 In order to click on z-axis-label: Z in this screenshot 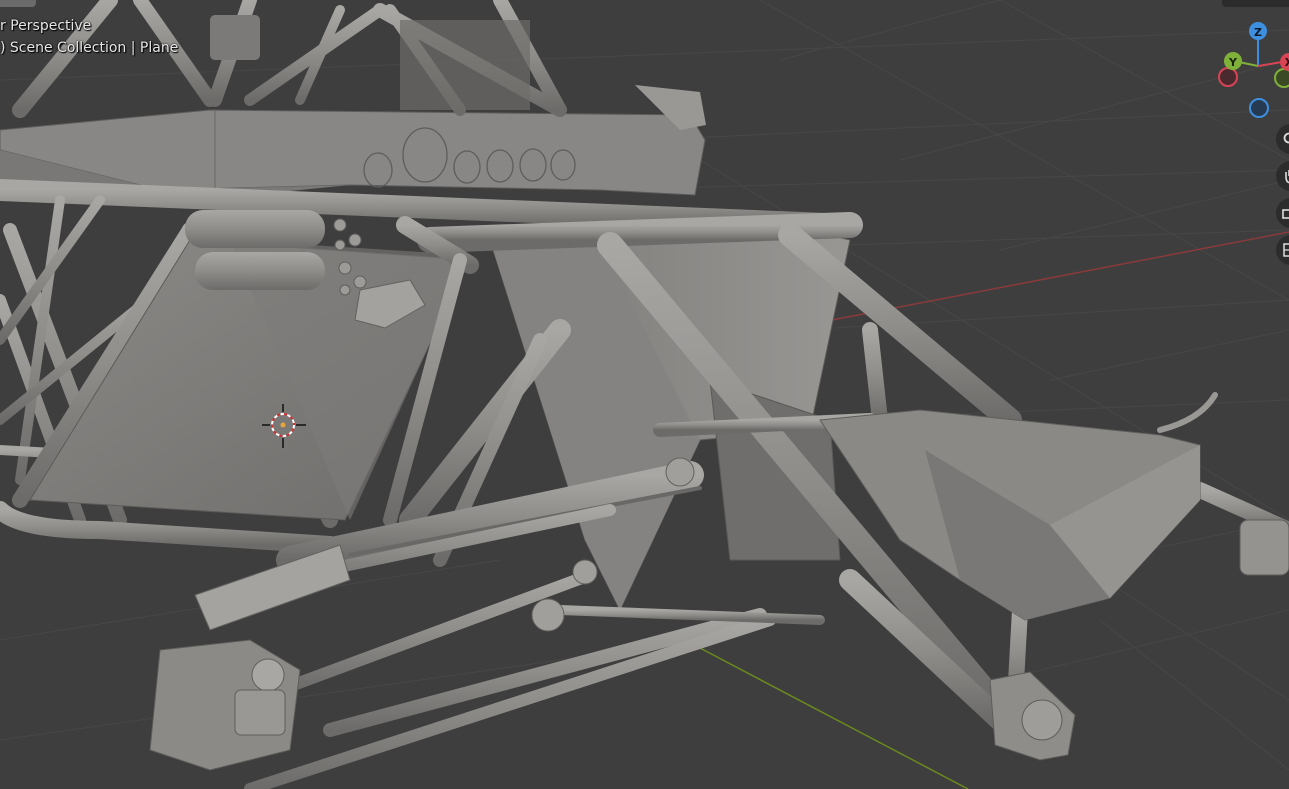, I will do `click(1258, 32)`.